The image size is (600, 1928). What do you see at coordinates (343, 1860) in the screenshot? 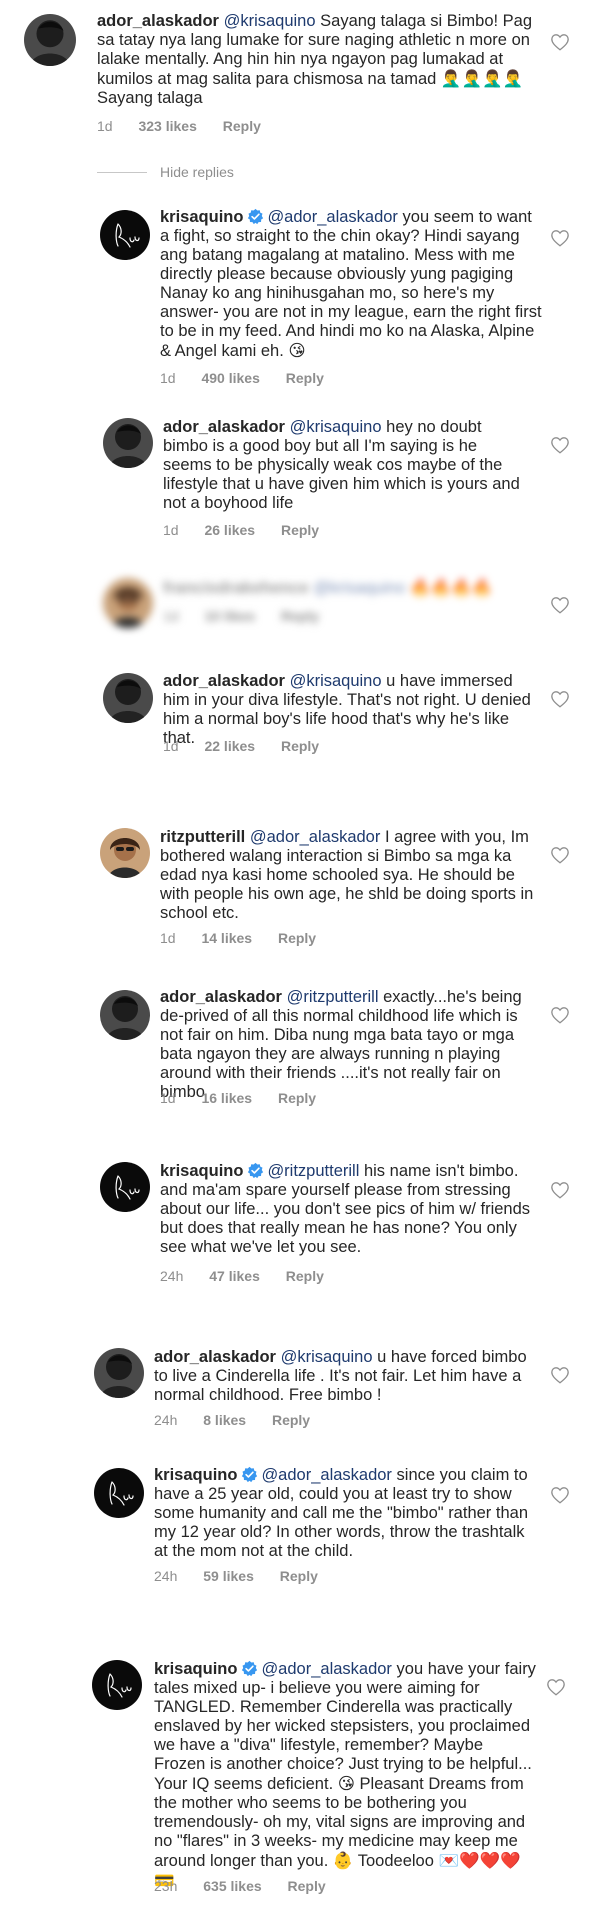
I see `comment-emoji-end: 👶` at bounding box center [343, 1860].